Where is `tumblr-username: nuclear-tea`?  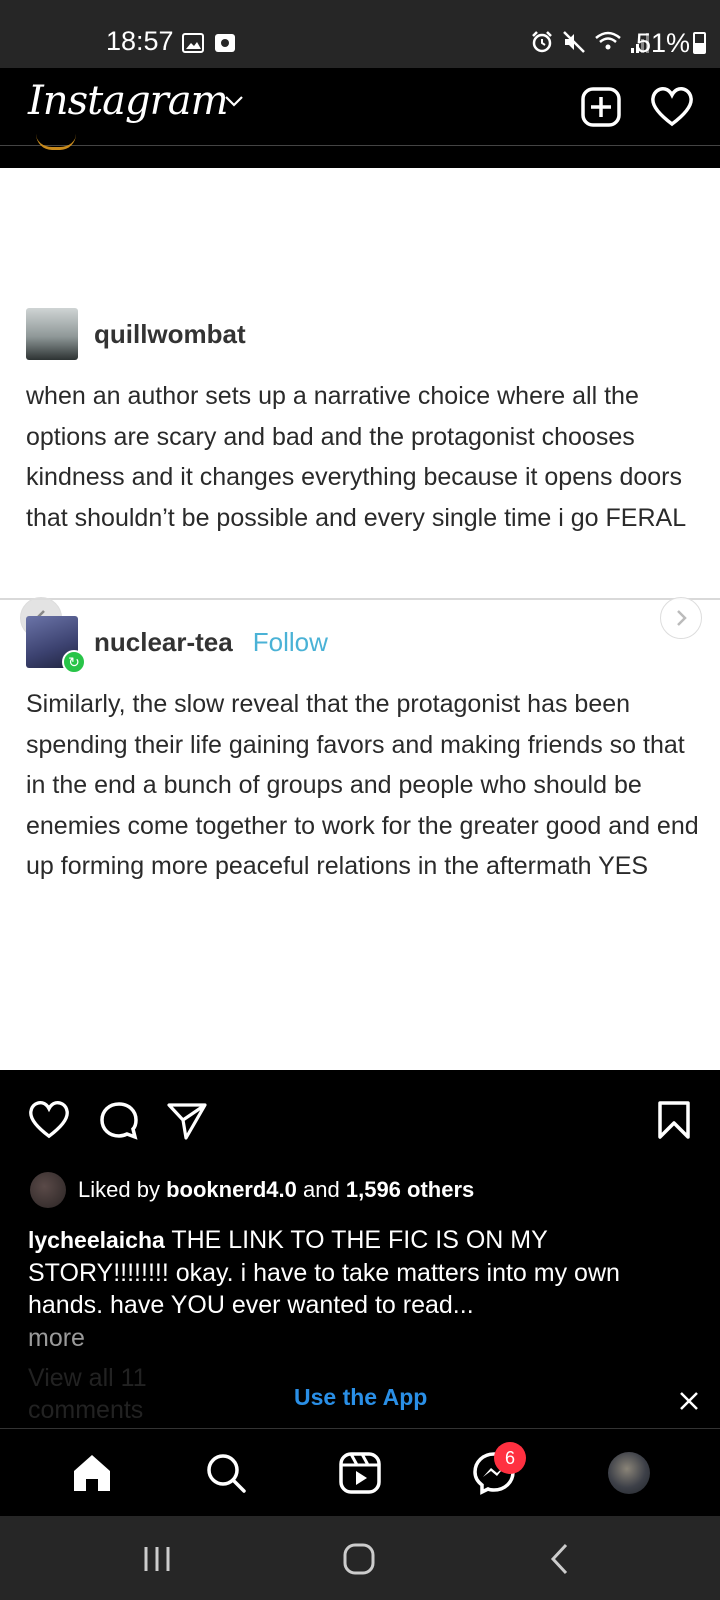 tumblr-username: nuclear-tea is located at coordinates (163, 641).